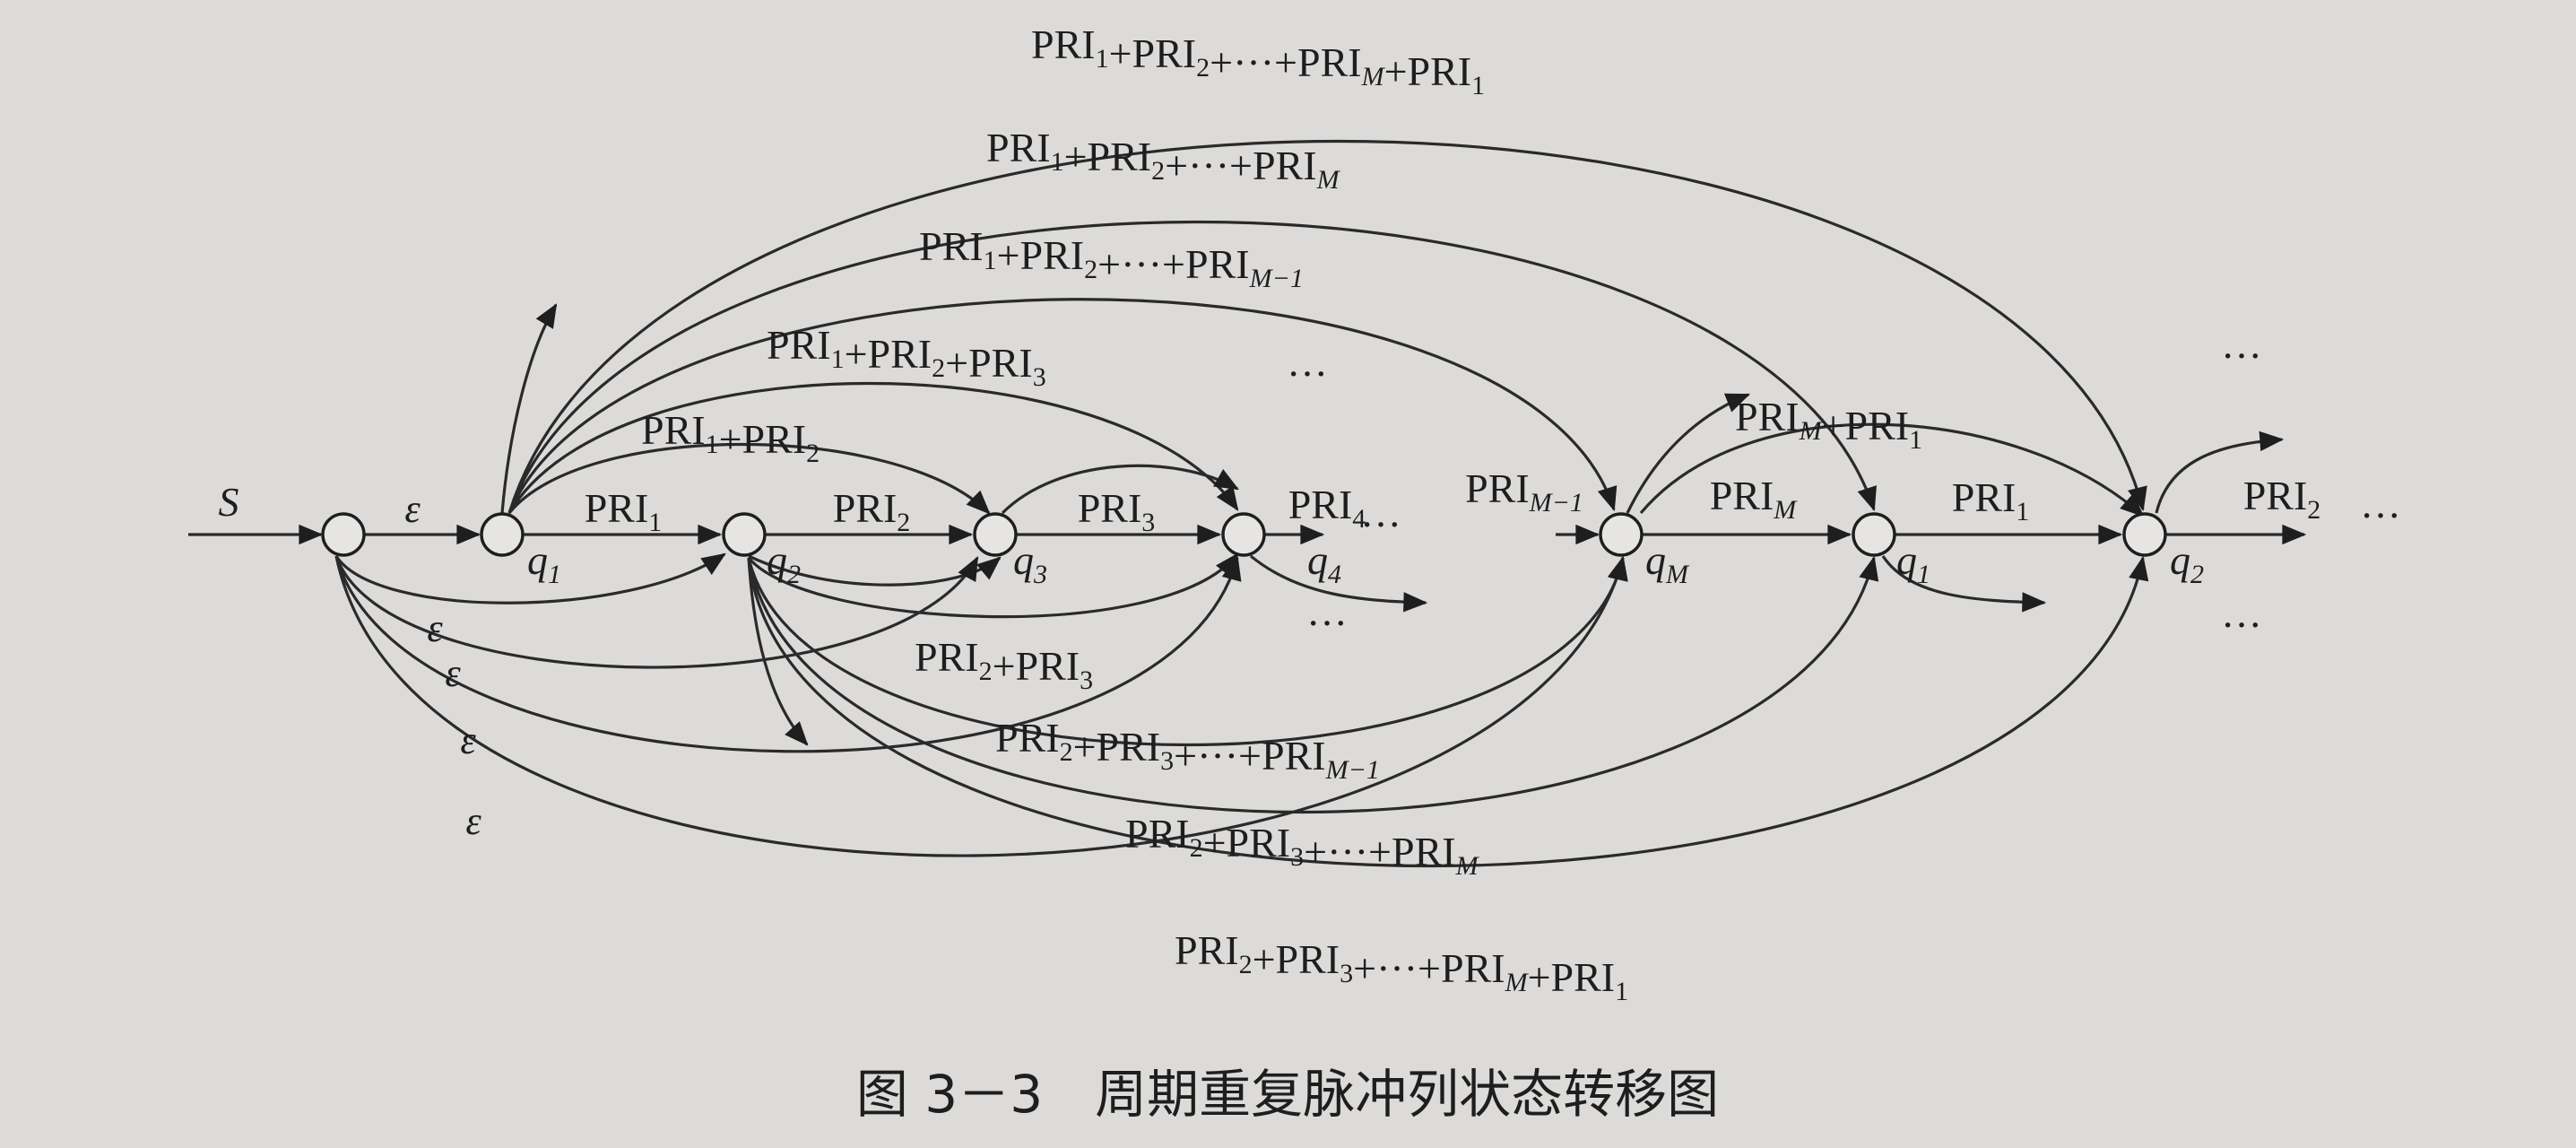  Describe the element at coordinates (343, 534) in the screenshot. I see `node-start` at that location.